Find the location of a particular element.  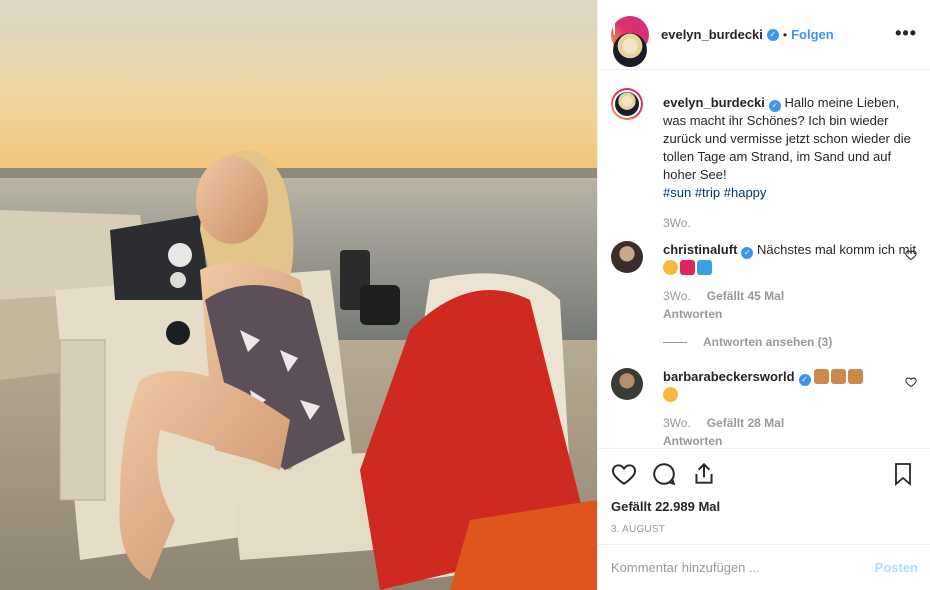

comment-composer: Posten is located at coordinates (764, 567).